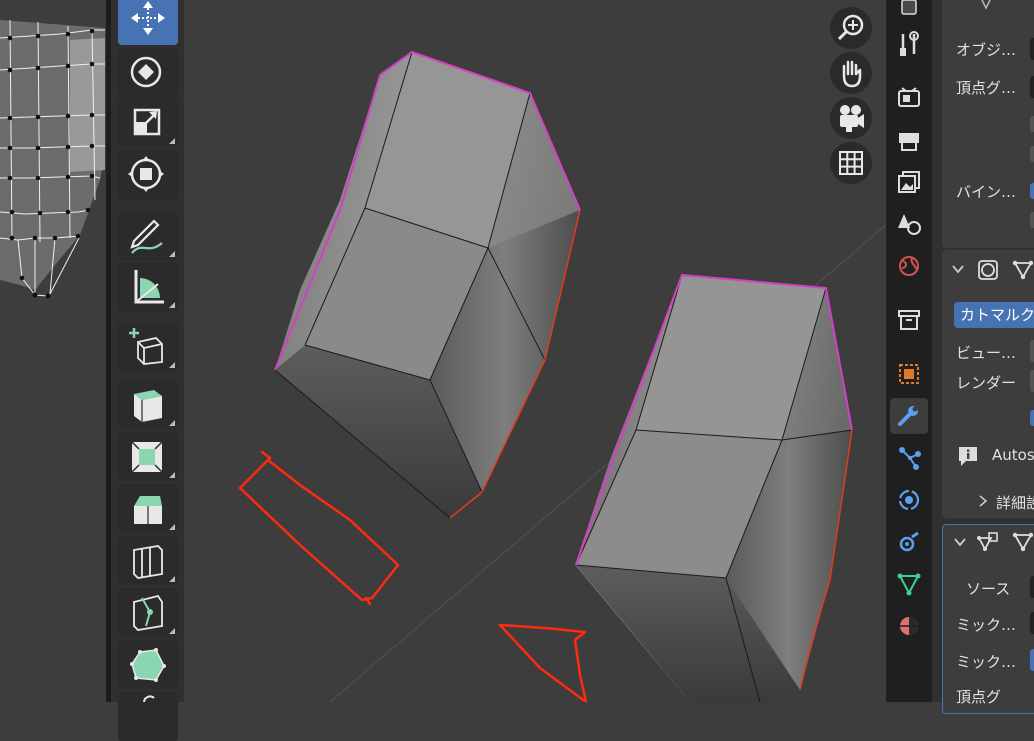 Image resolution: width=1034 pixels, height=741 pixels. Describe the element at coordinates (1032, 587) in the screenshot. I see `source-field` at that location.